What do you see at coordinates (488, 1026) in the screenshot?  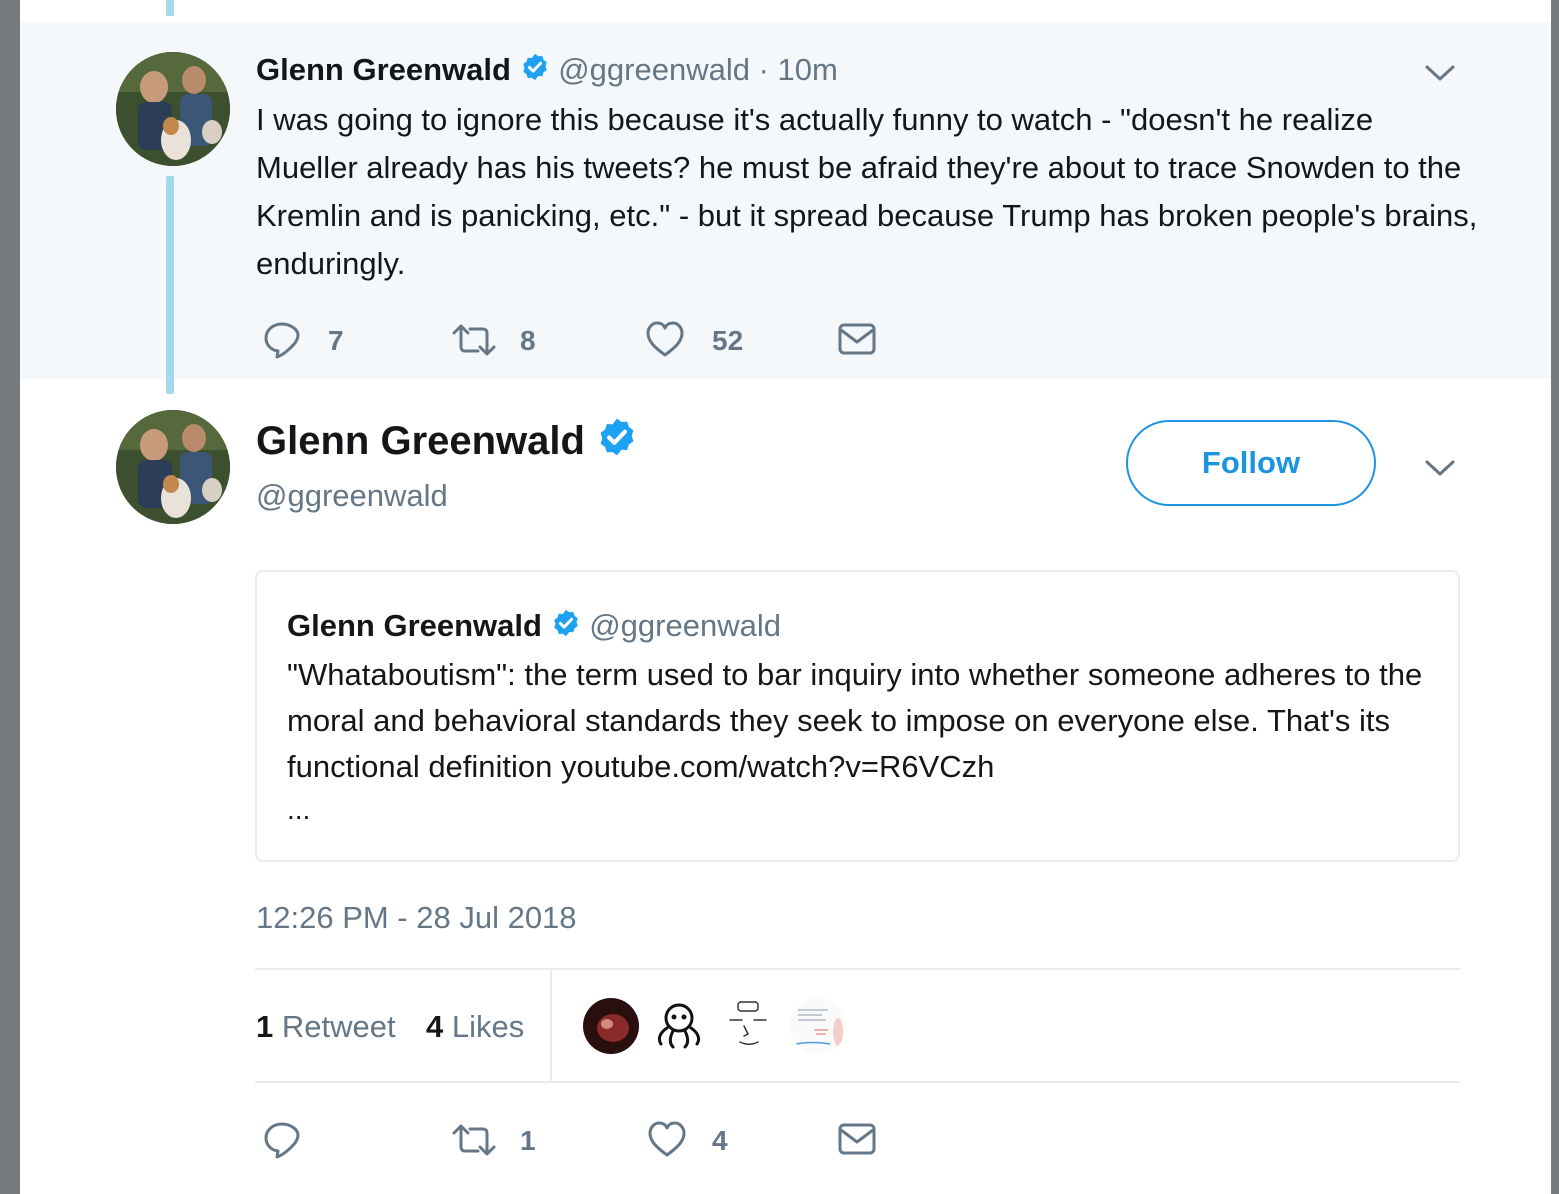 I see `likes-stat-label: Likes` at bounding box center [488, 1026].